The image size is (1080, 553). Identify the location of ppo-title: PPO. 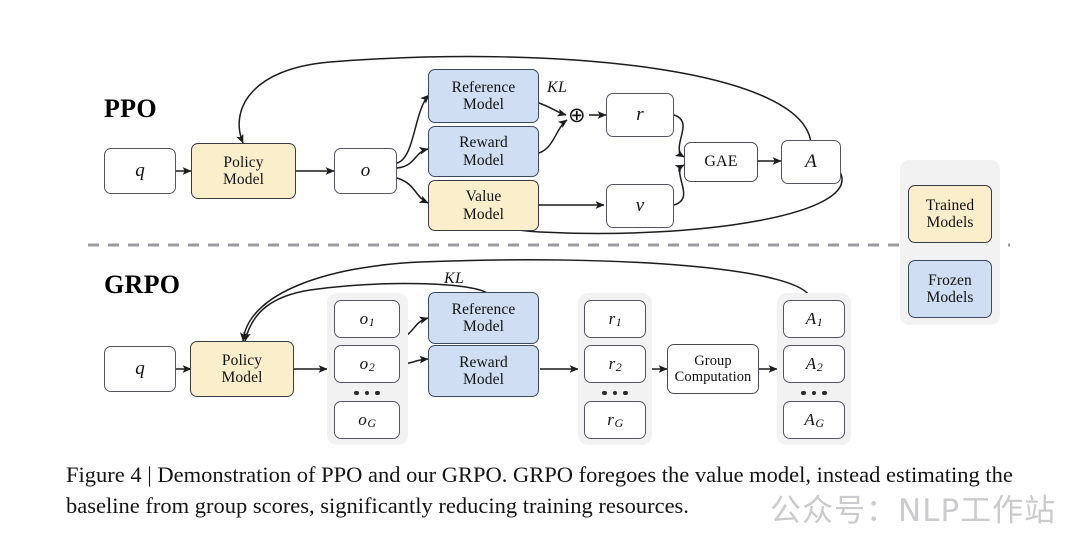
(130, 108).